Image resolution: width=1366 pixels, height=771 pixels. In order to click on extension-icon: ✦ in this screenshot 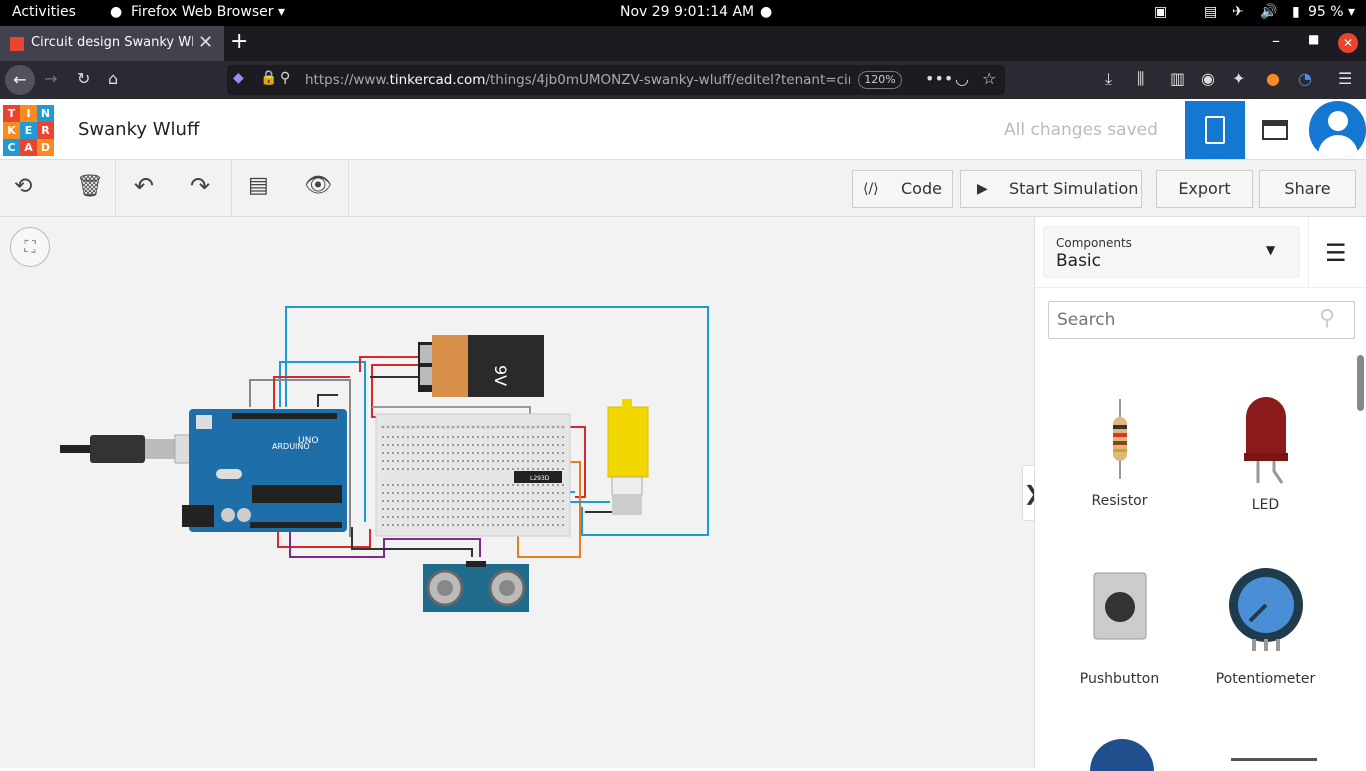, I will do `click(1238, 78)`.